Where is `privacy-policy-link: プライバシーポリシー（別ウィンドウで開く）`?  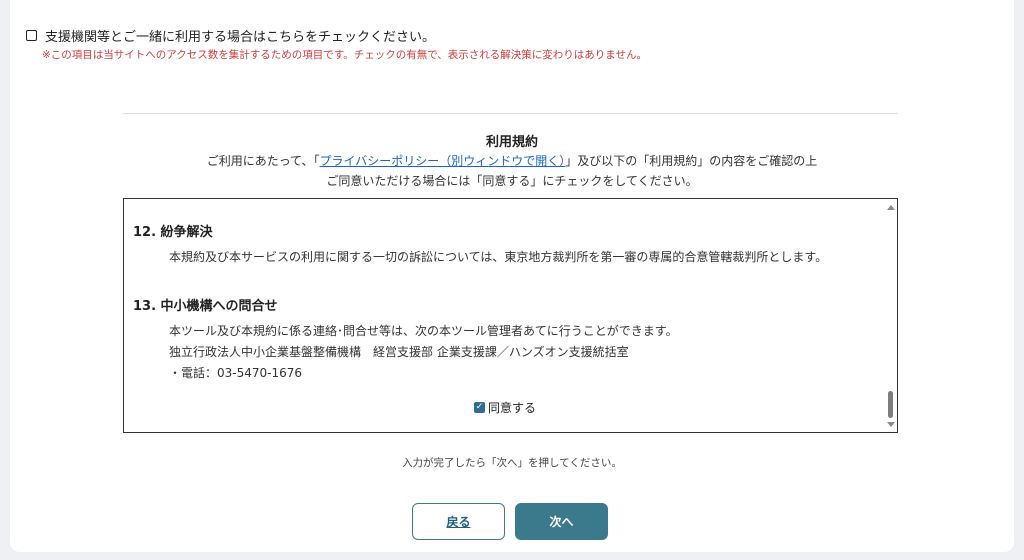 privacy-policy-link: プライバシーポリシー（別ウィンドウで開く） is located at coordinates (443, 161).